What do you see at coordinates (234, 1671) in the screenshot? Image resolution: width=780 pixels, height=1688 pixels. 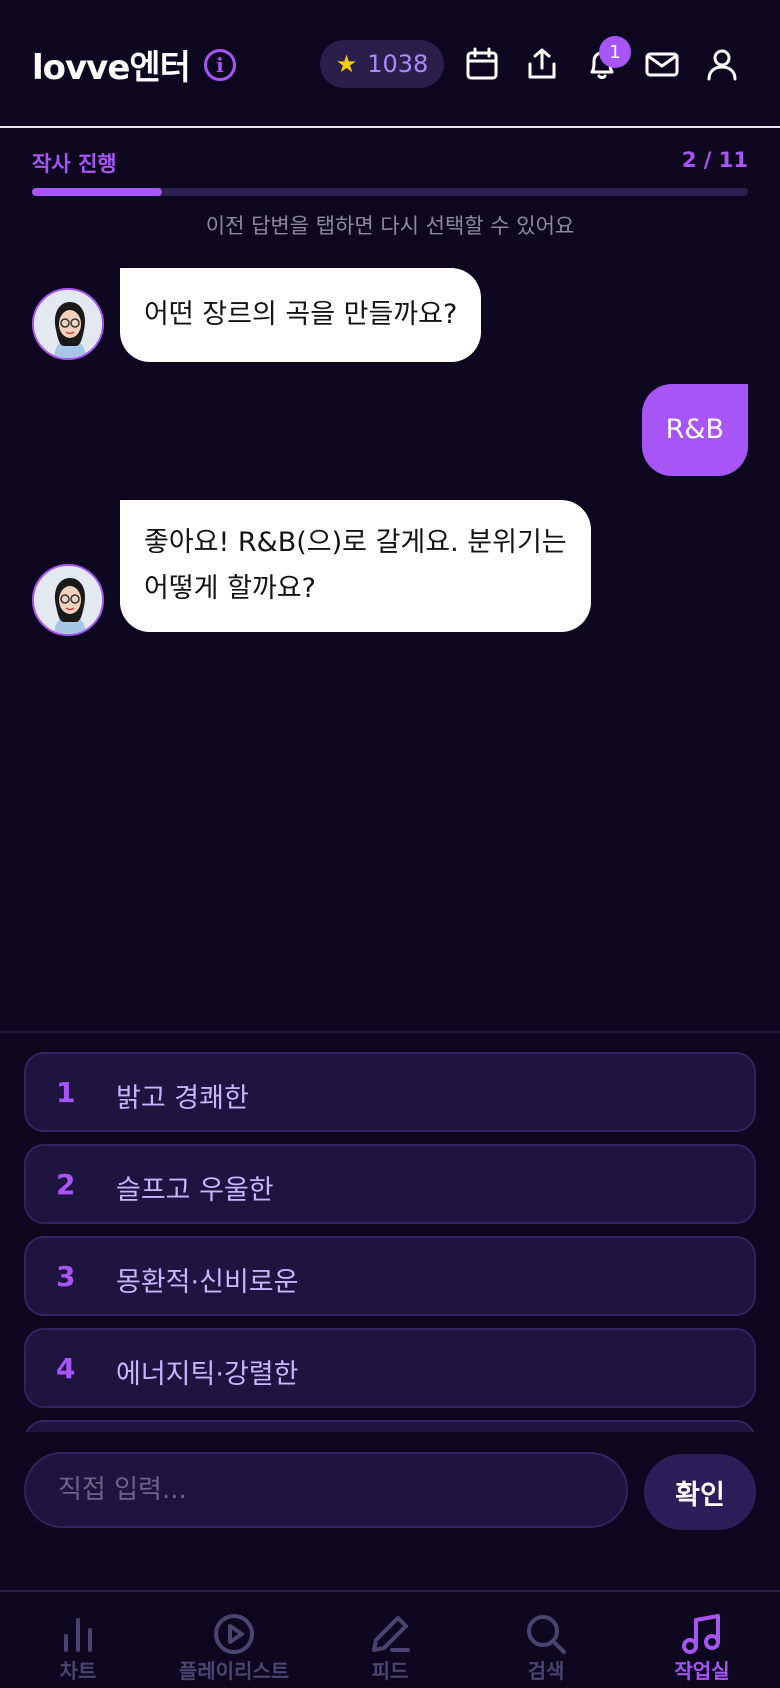 I see `nav-label: 플레이리스트` at bounding box center [234, 1671].